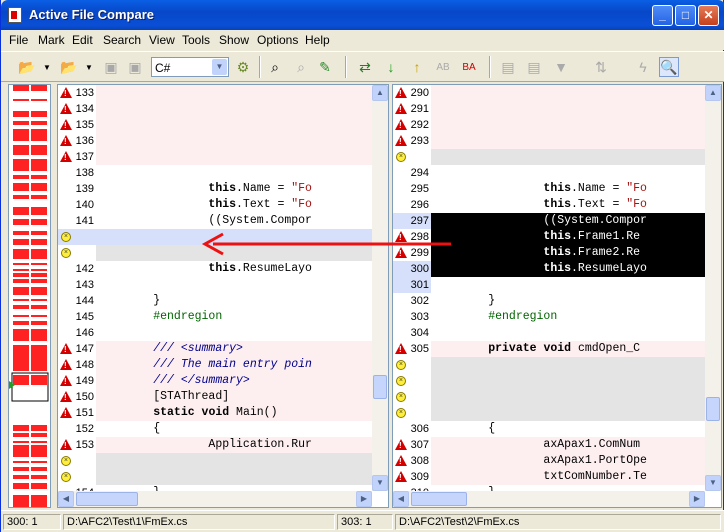  What do you see at coordinates (713, 288) in the screenshot?
I see `right-vertical-scrollbar: ▲ ▼` at bounding box center [713, 288].